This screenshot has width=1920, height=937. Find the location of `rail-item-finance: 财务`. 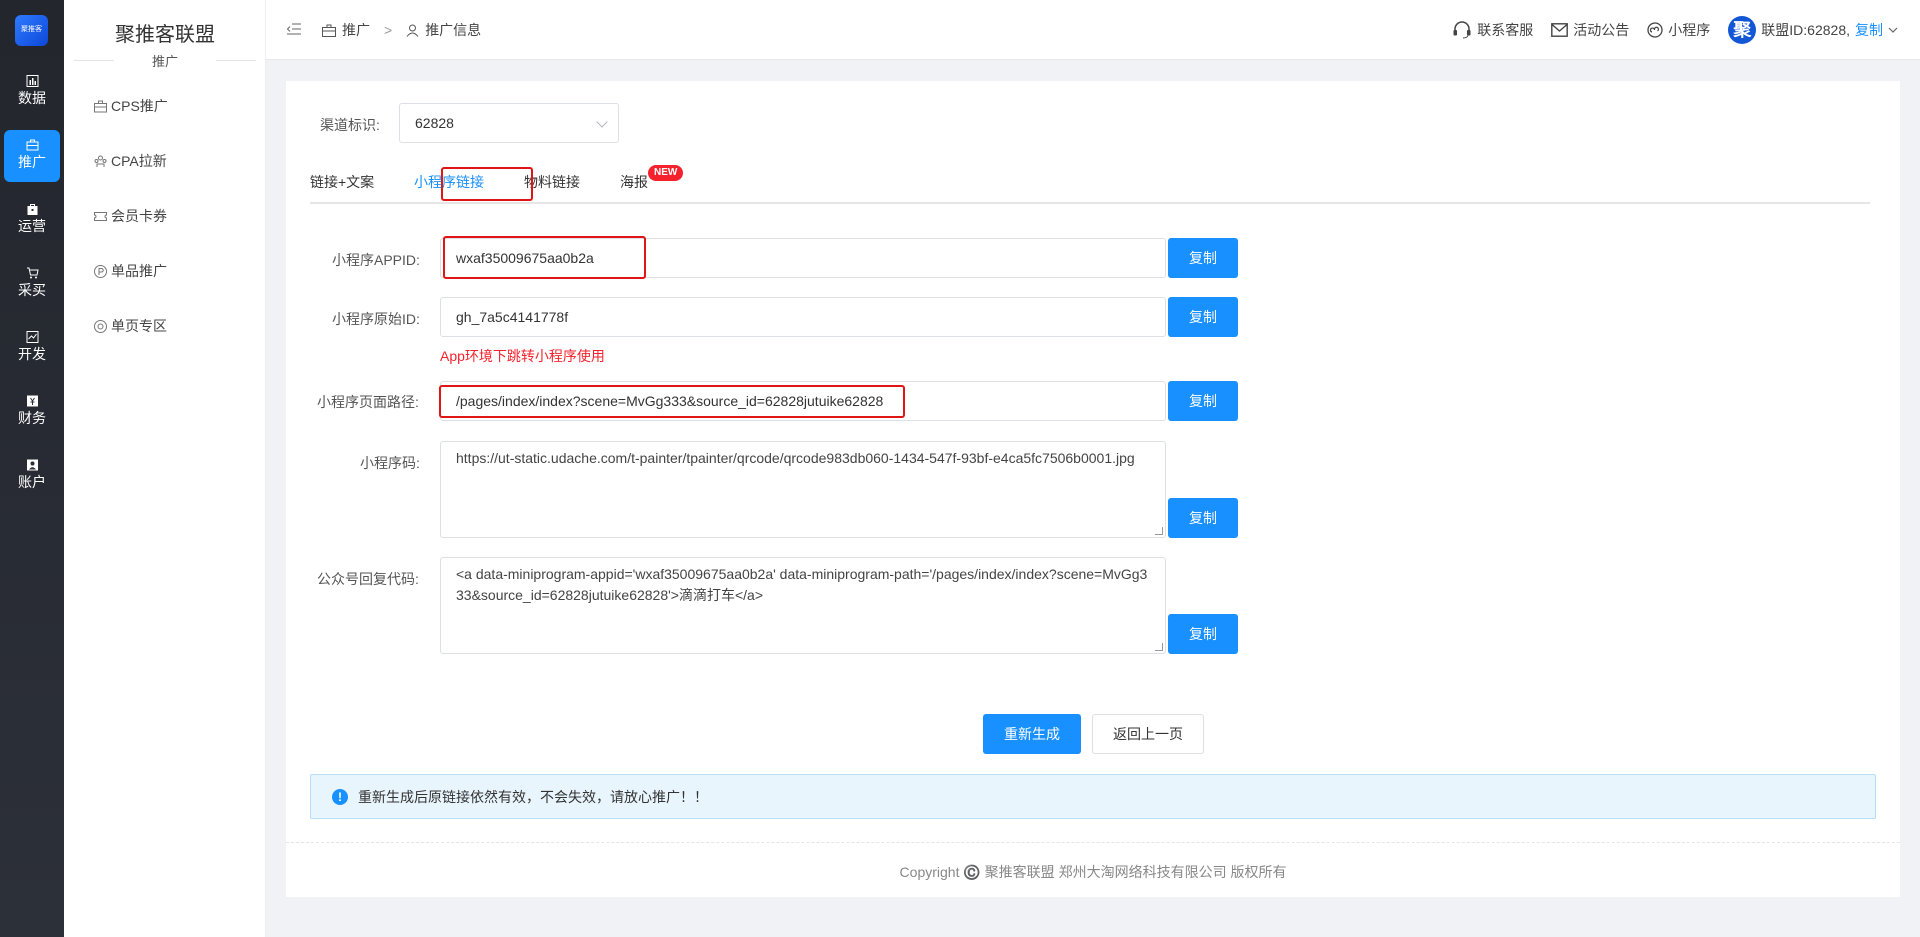

rail-item-finance: 财务 is located at coordinates (32, 412).